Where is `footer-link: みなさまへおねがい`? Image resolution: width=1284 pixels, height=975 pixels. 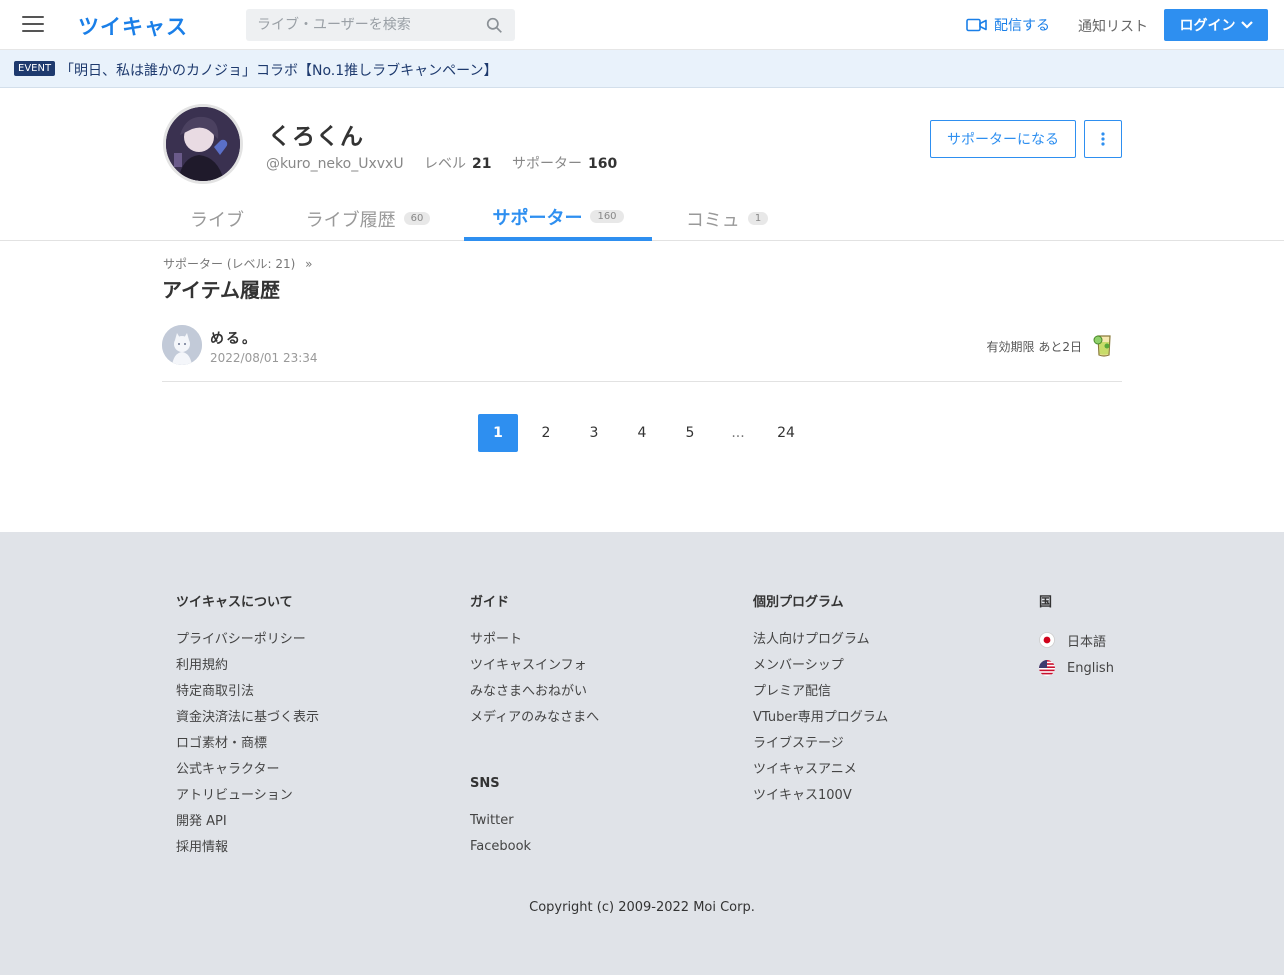 footer-link: みなさまへおねがい is located at coordinates (528, 691).